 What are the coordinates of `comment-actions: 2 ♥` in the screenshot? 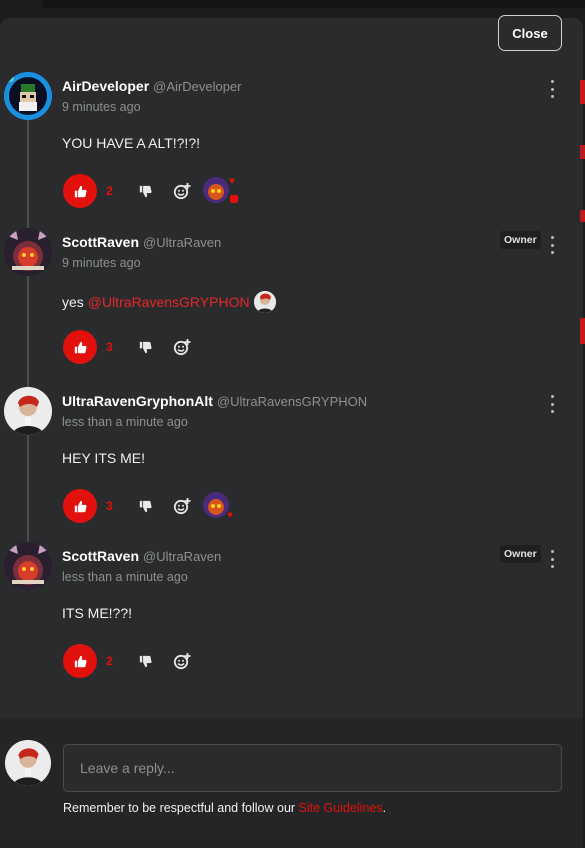 It's located at (150, 191).